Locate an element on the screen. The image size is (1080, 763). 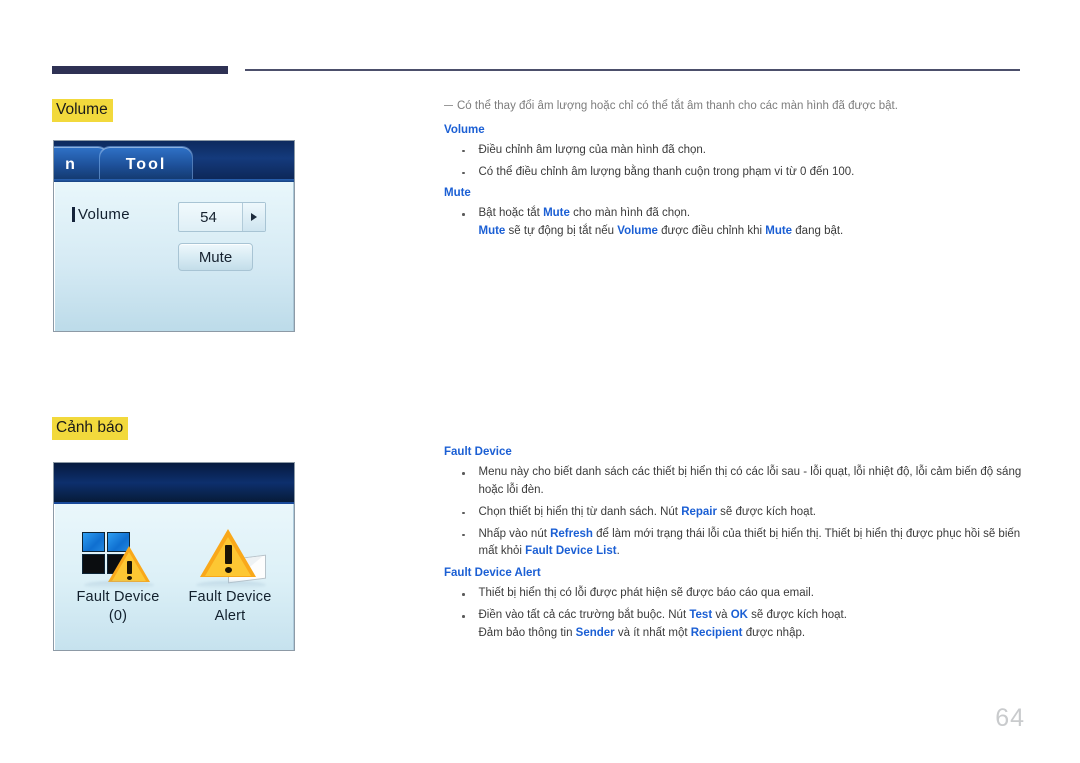
repair-pre: Chọn thiết bị hiển thị từ danh sách. Nút is located at coordinates (580, 511).